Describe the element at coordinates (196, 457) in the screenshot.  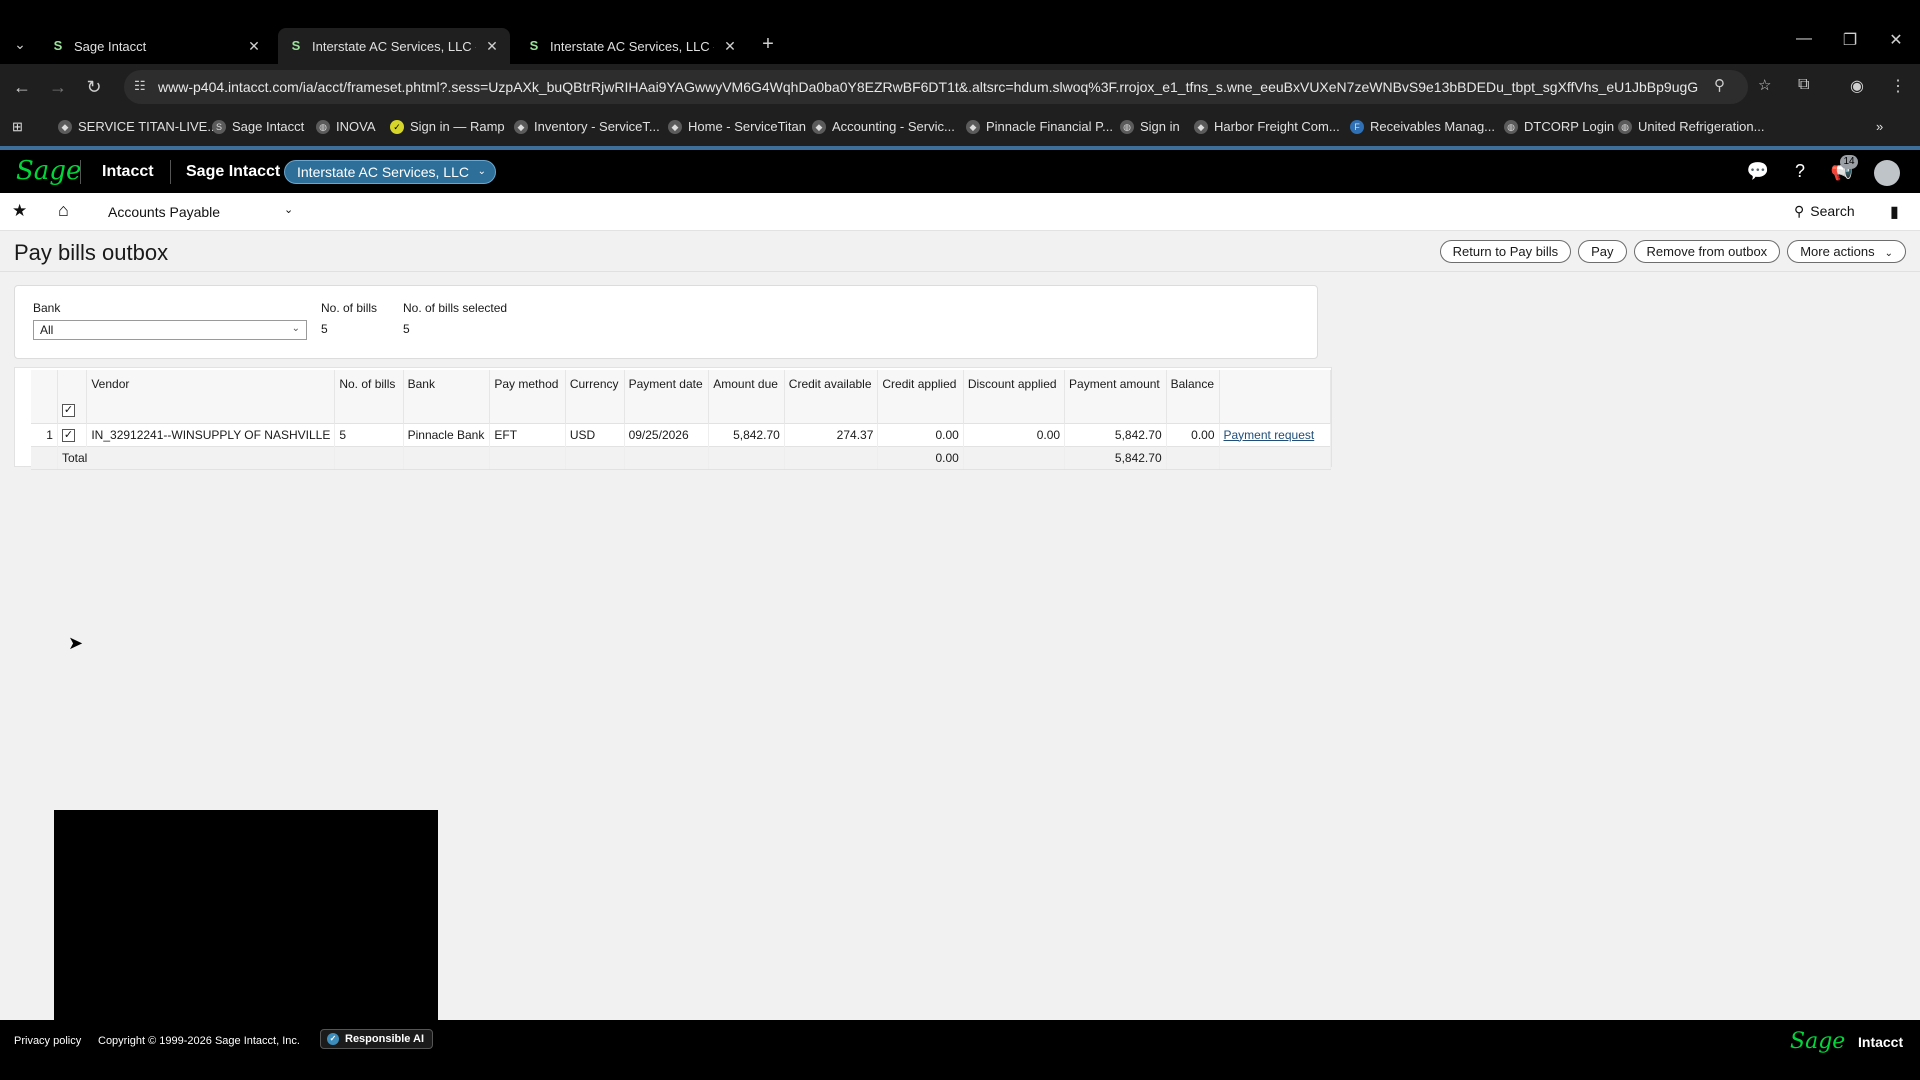
I see `total-label: Total` at that location.